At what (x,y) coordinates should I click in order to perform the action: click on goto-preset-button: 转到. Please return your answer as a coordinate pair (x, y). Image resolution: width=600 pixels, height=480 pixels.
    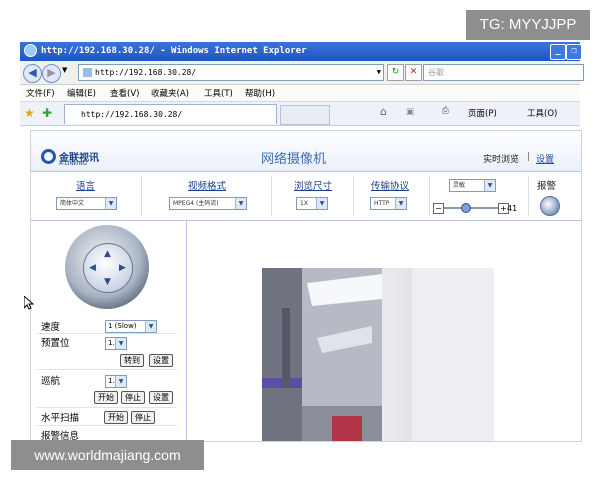
    Looking at the image, I should click on (132, 360).